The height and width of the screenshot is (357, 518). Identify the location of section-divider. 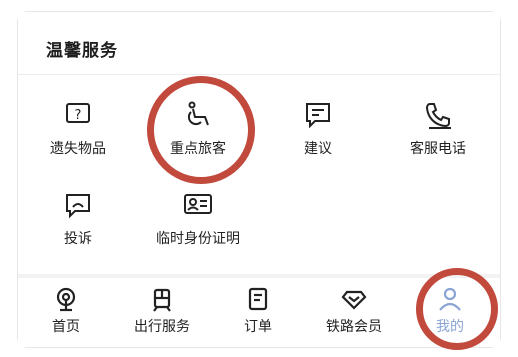
(259, 74).